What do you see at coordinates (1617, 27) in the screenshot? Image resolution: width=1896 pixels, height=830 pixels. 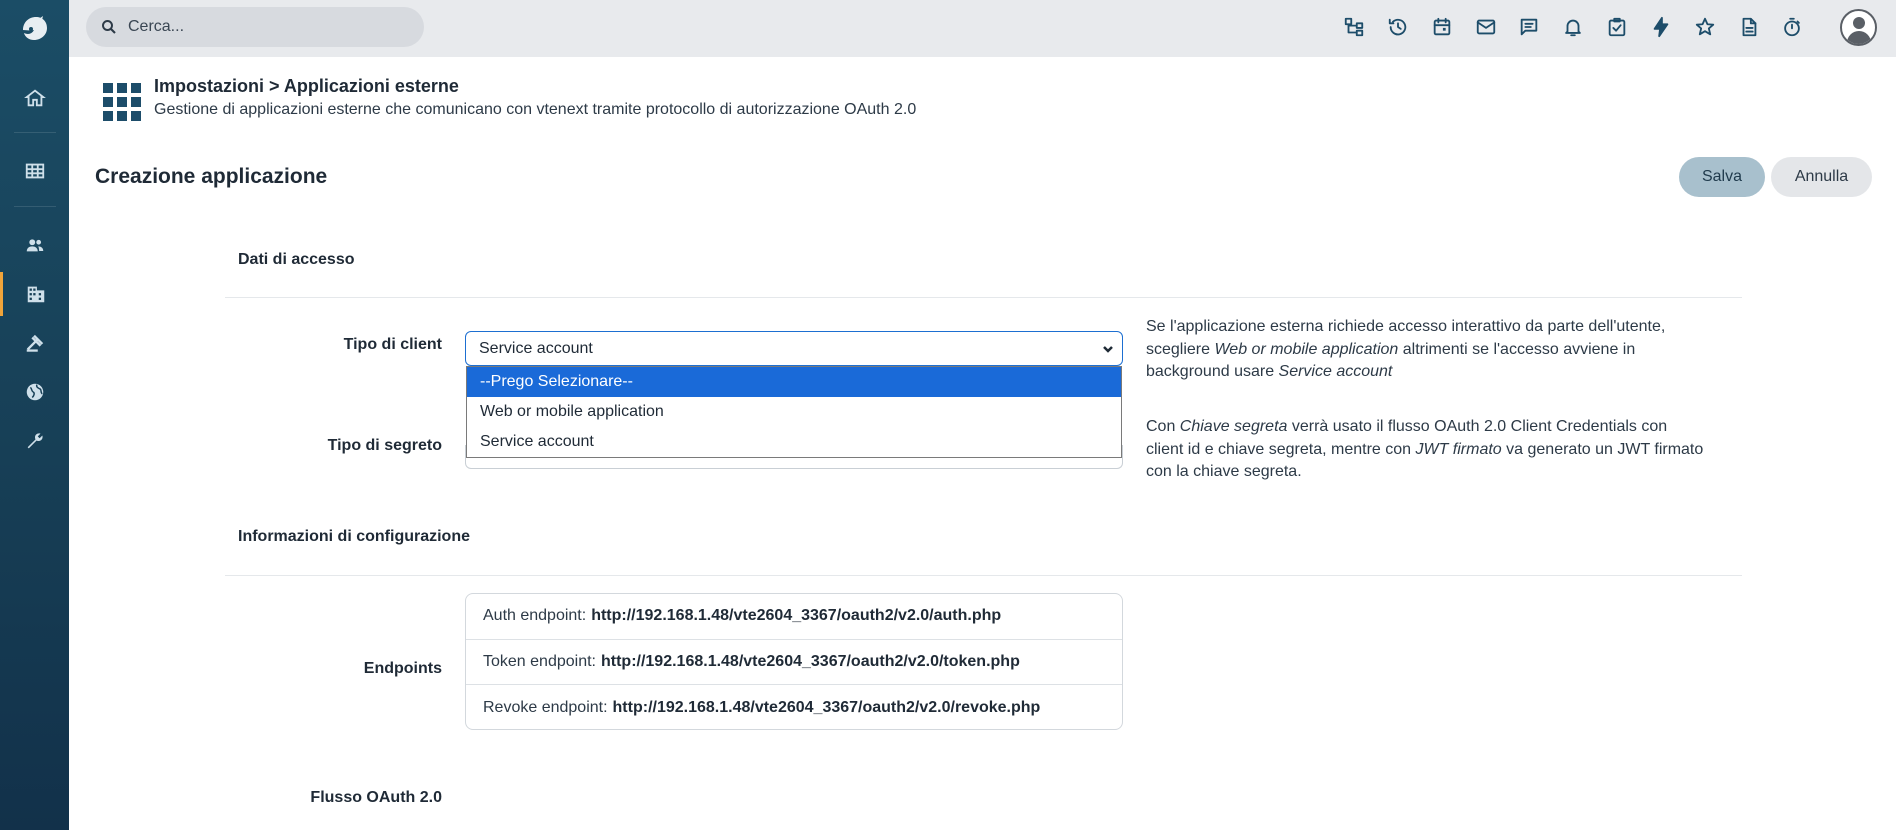 I see `task-check-icon` at bounding box center [1617, 27].